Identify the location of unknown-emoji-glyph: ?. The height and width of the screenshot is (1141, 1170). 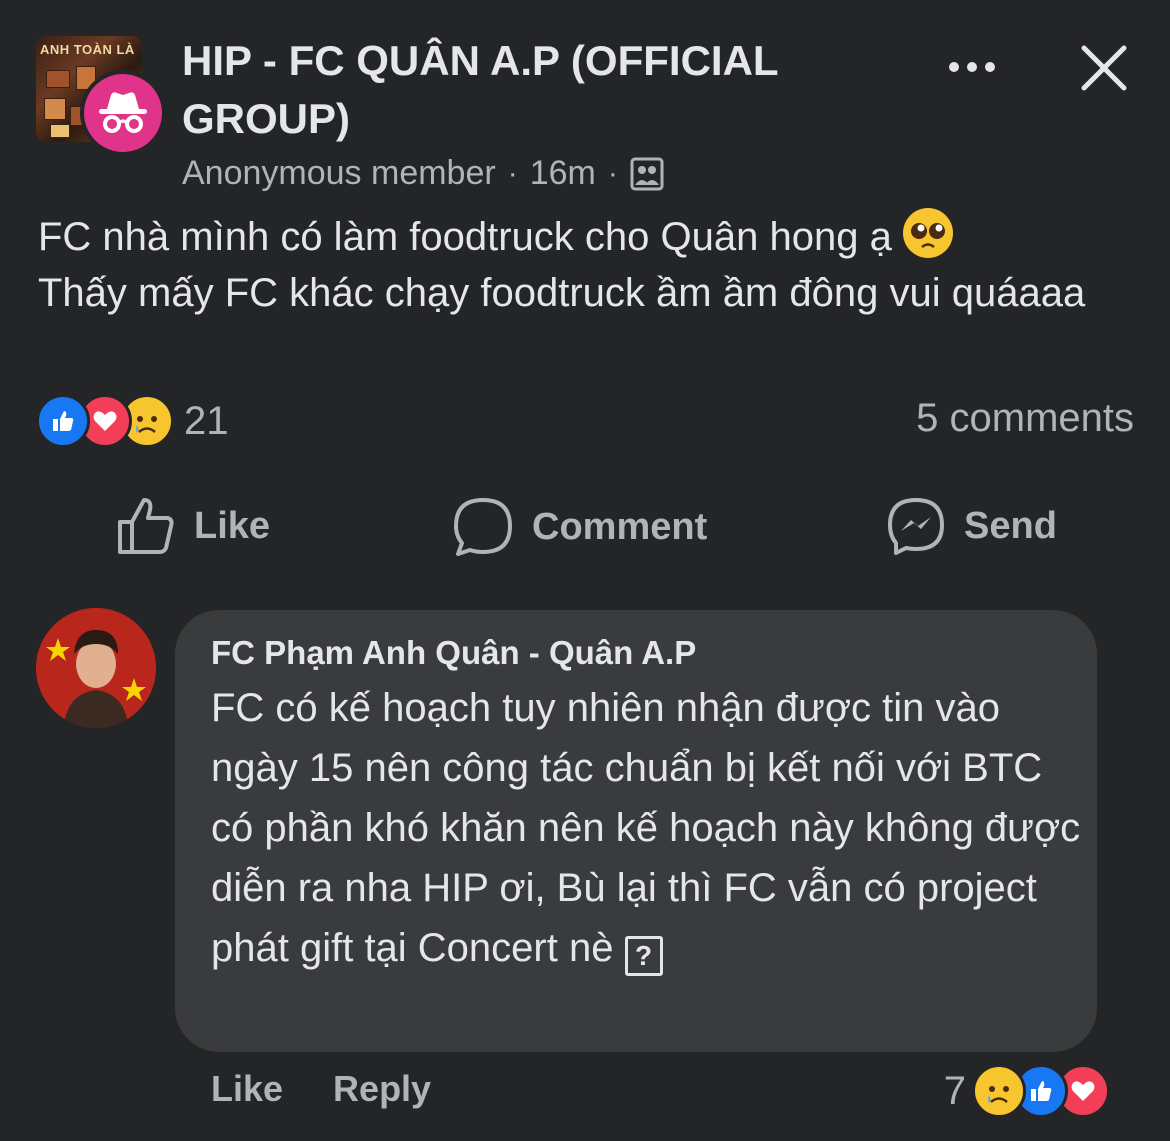
(643, 956).